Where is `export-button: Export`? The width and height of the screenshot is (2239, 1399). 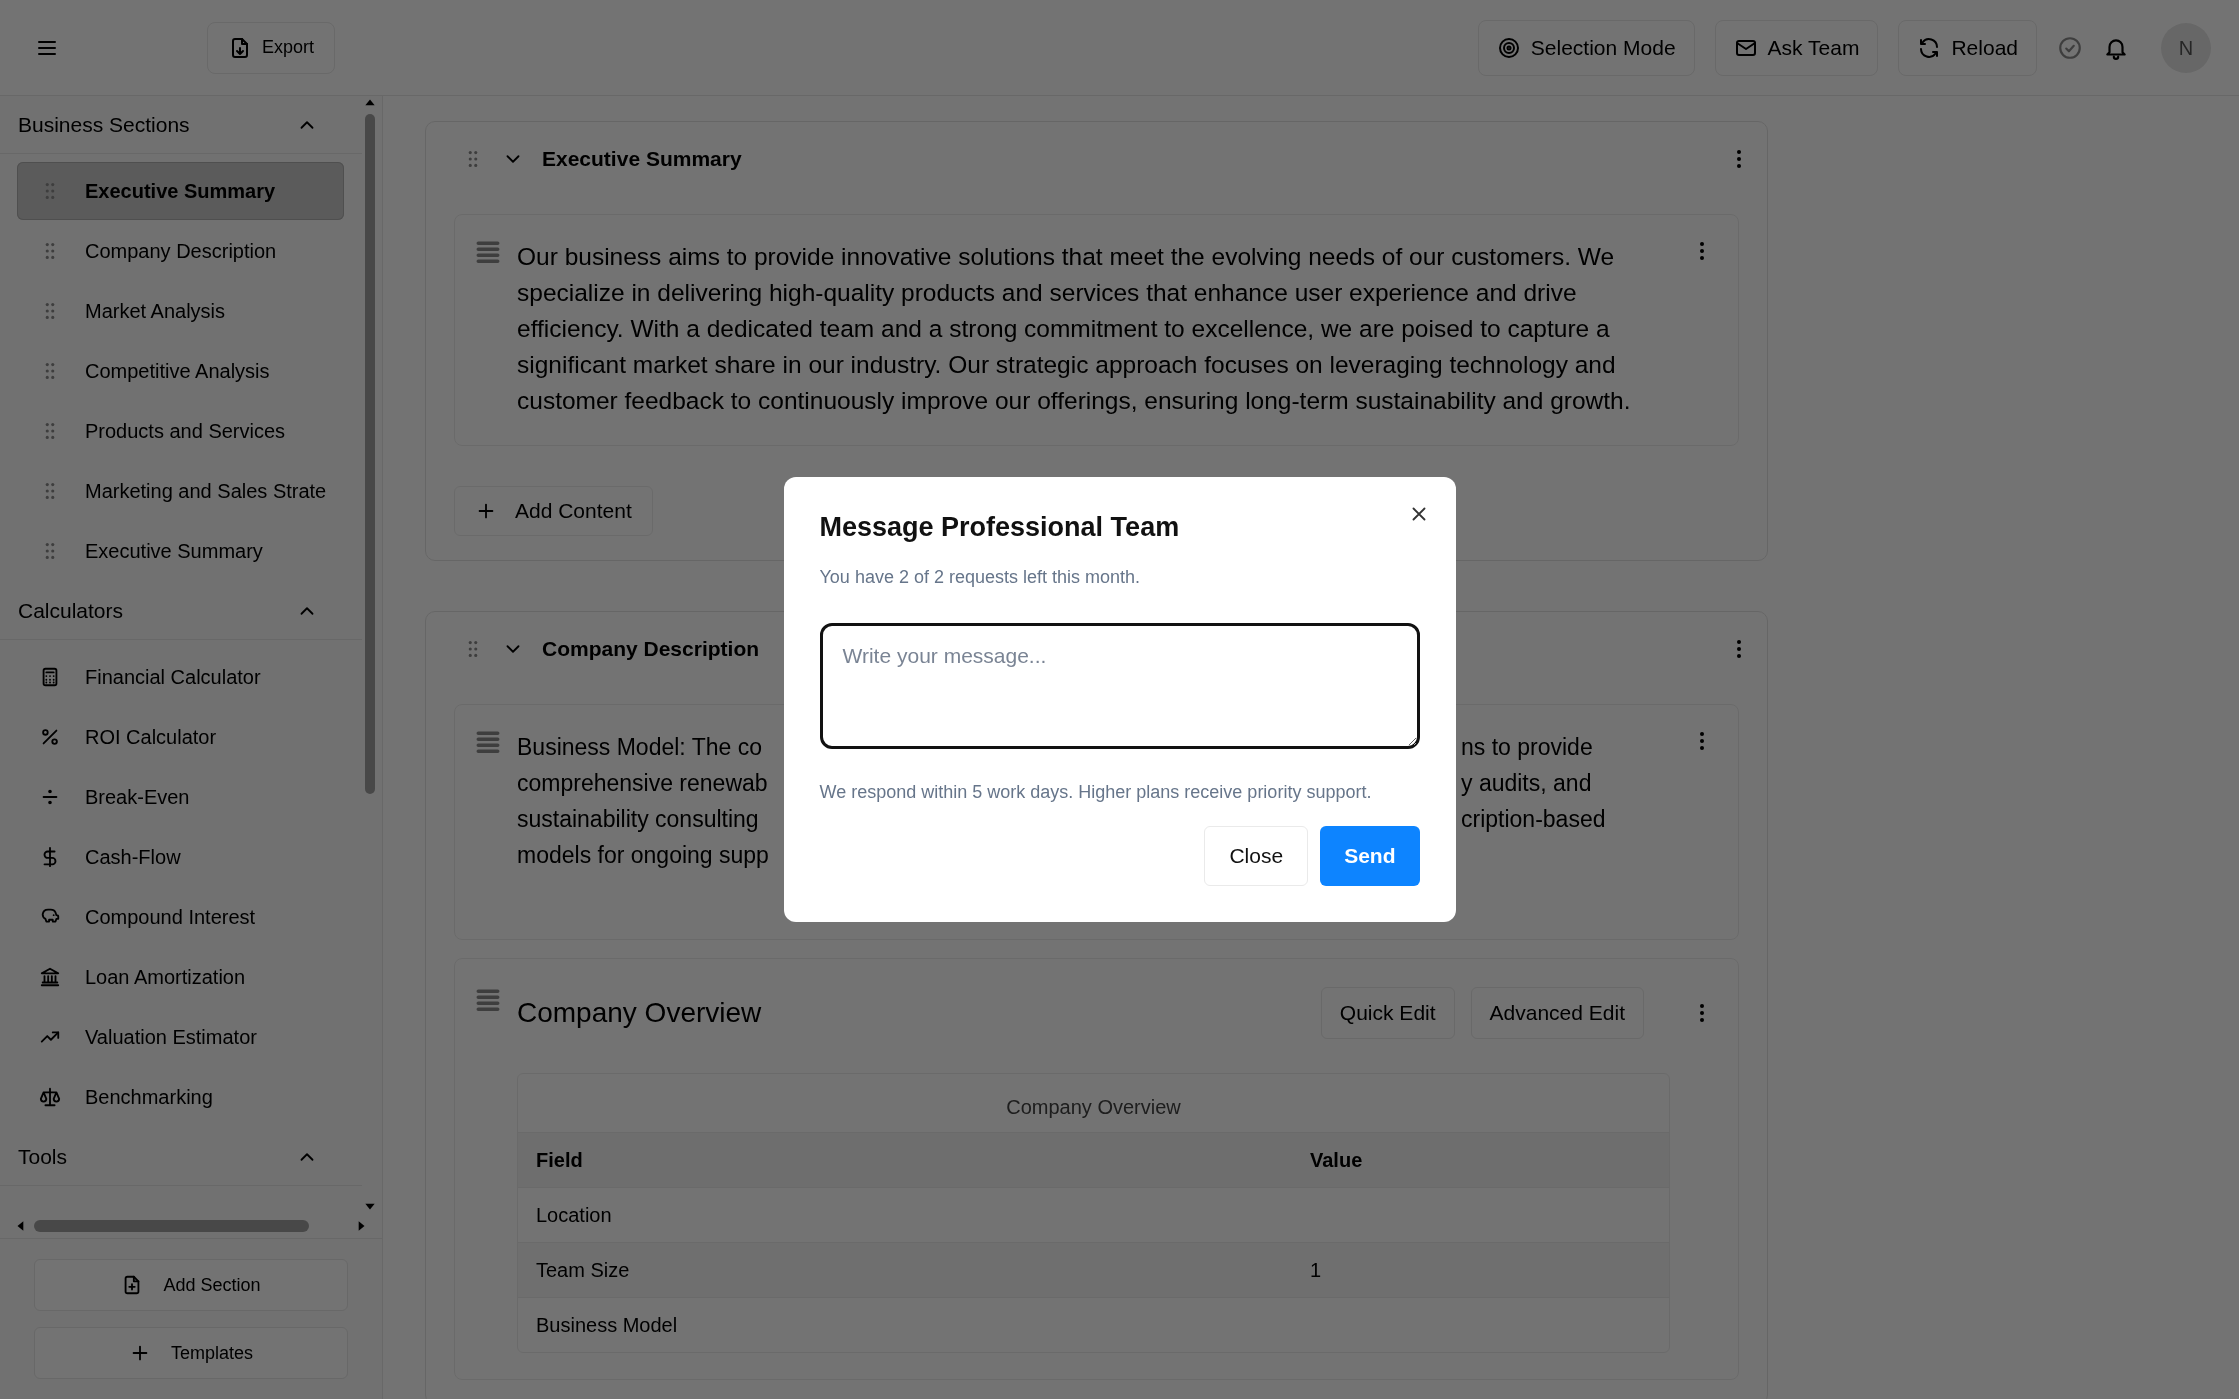 export-button: Export is located at coordinates (271, 47).